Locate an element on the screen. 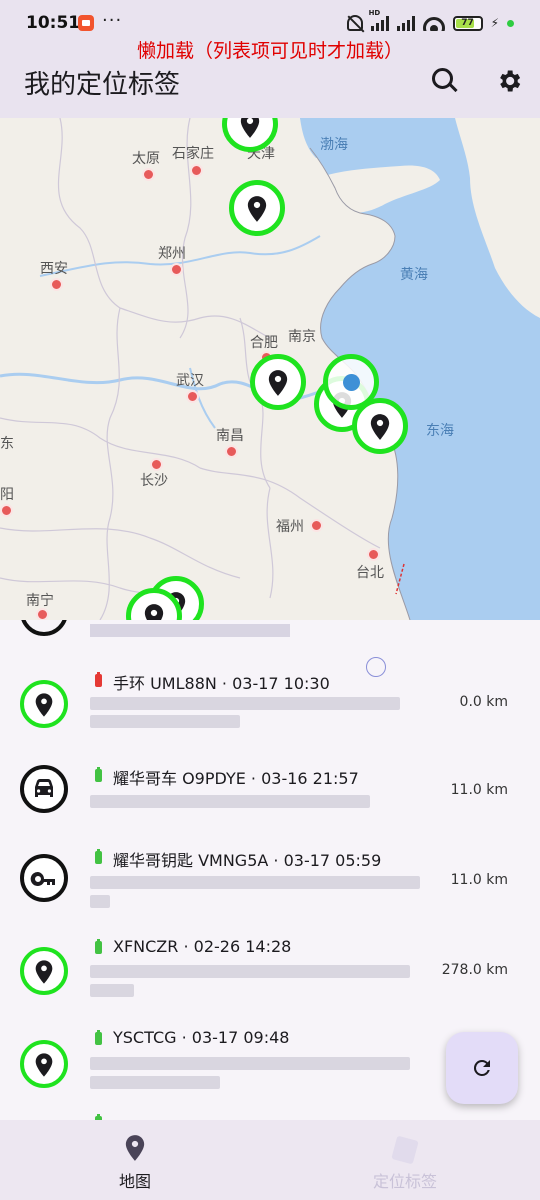 The height and width of the screenshot is (1200, 540). list-item: XFNCZR · 02-26 14:28 278.0 km is located at coordinates (270, 973).